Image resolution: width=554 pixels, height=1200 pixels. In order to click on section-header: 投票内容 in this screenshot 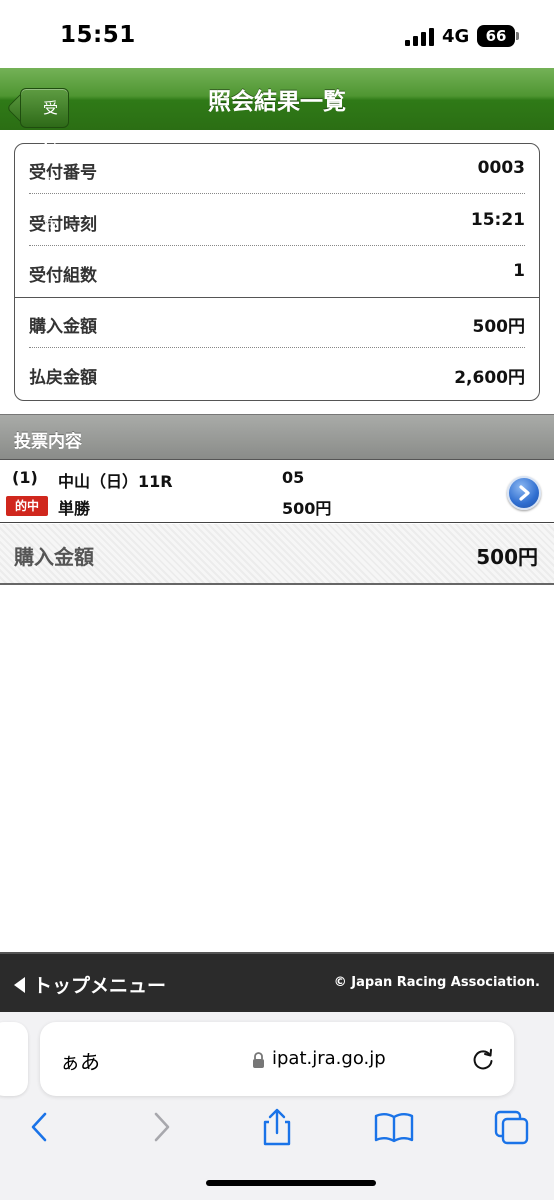, I will do `click(277, 437)`.